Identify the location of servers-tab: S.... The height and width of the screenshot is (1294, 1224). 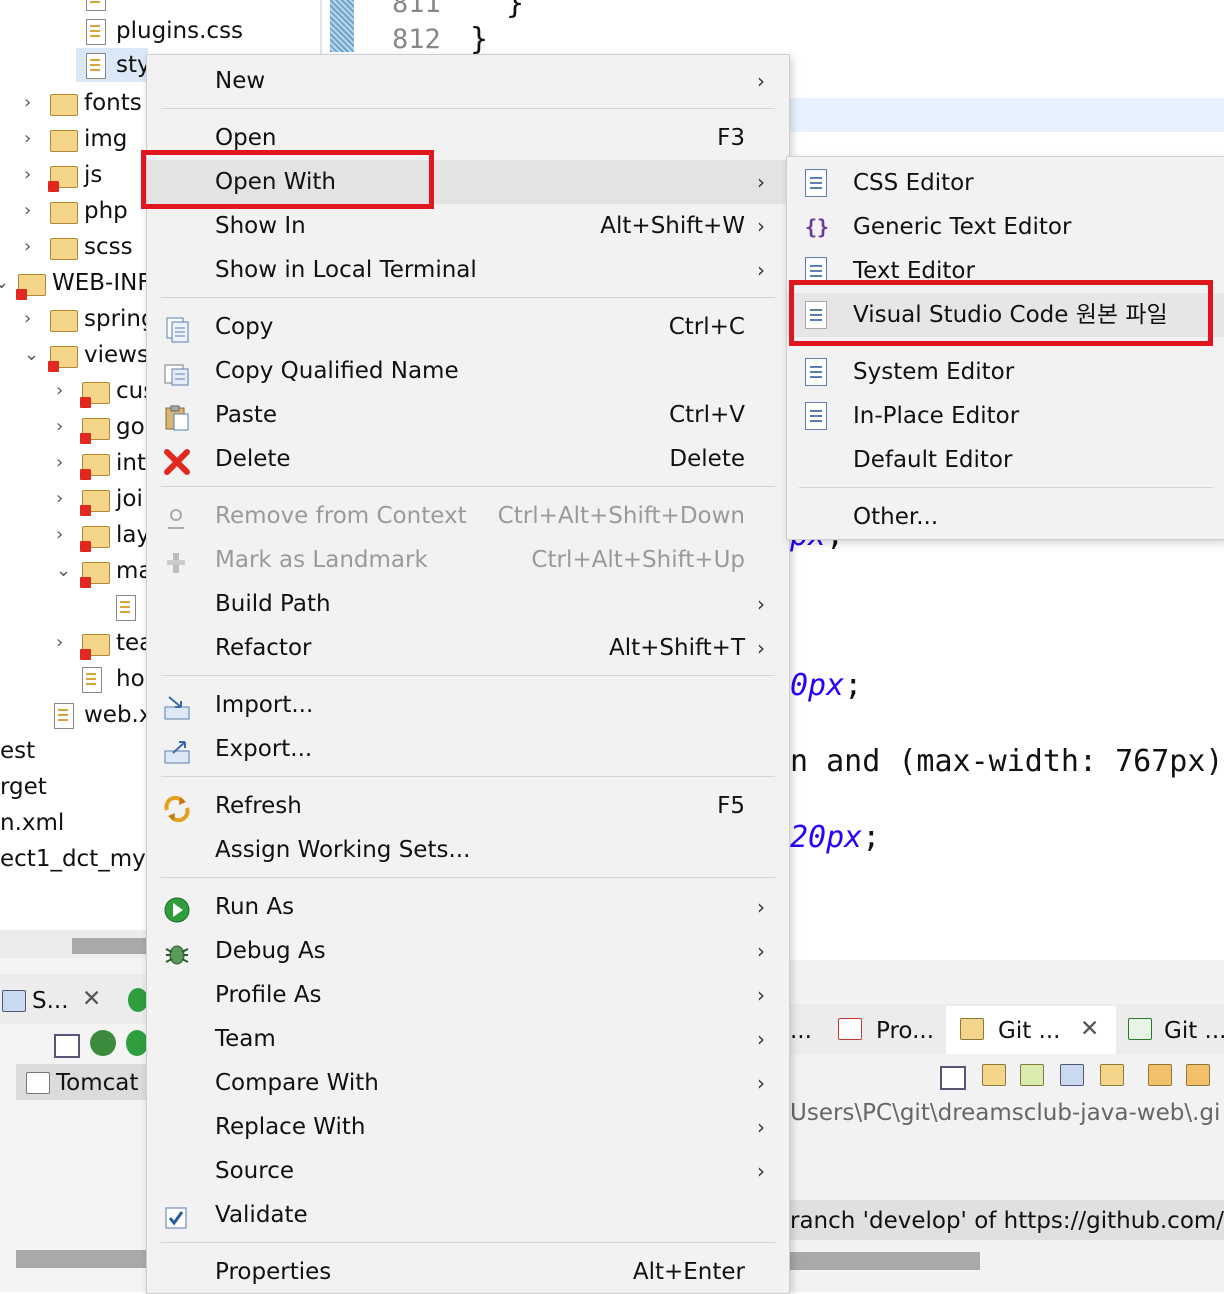
(50, 1001).